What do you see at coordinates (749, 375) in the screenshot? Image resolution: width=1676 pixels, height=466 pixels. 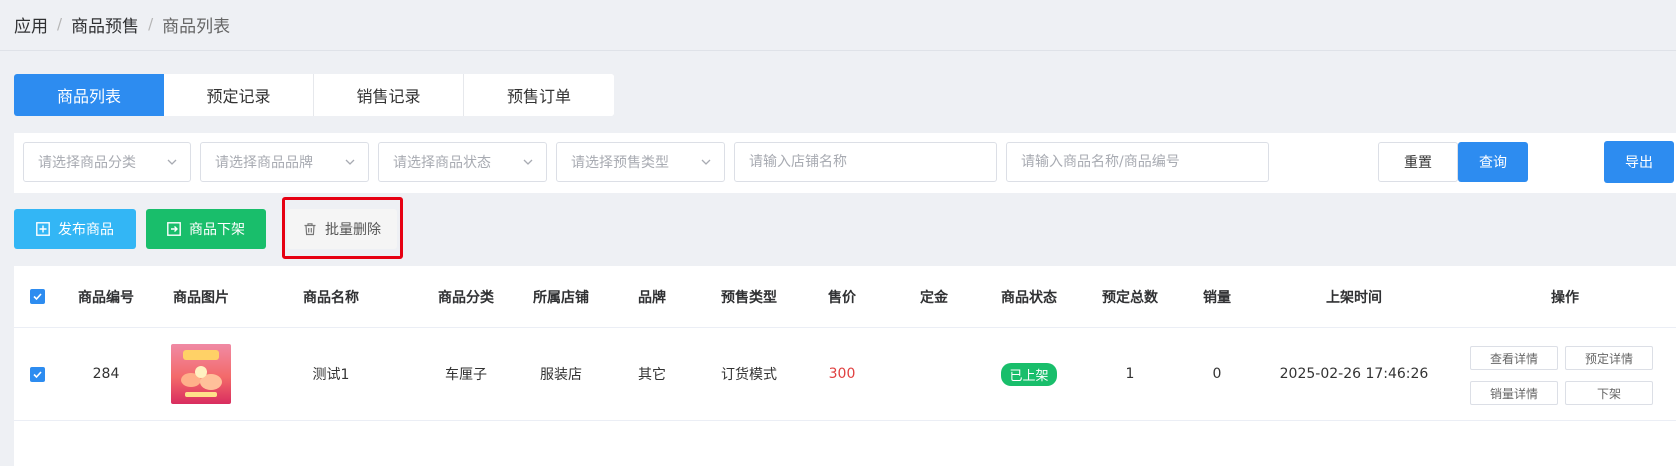 I see `cell-presale-type: 订货模式` at bounding box center [749, 375].